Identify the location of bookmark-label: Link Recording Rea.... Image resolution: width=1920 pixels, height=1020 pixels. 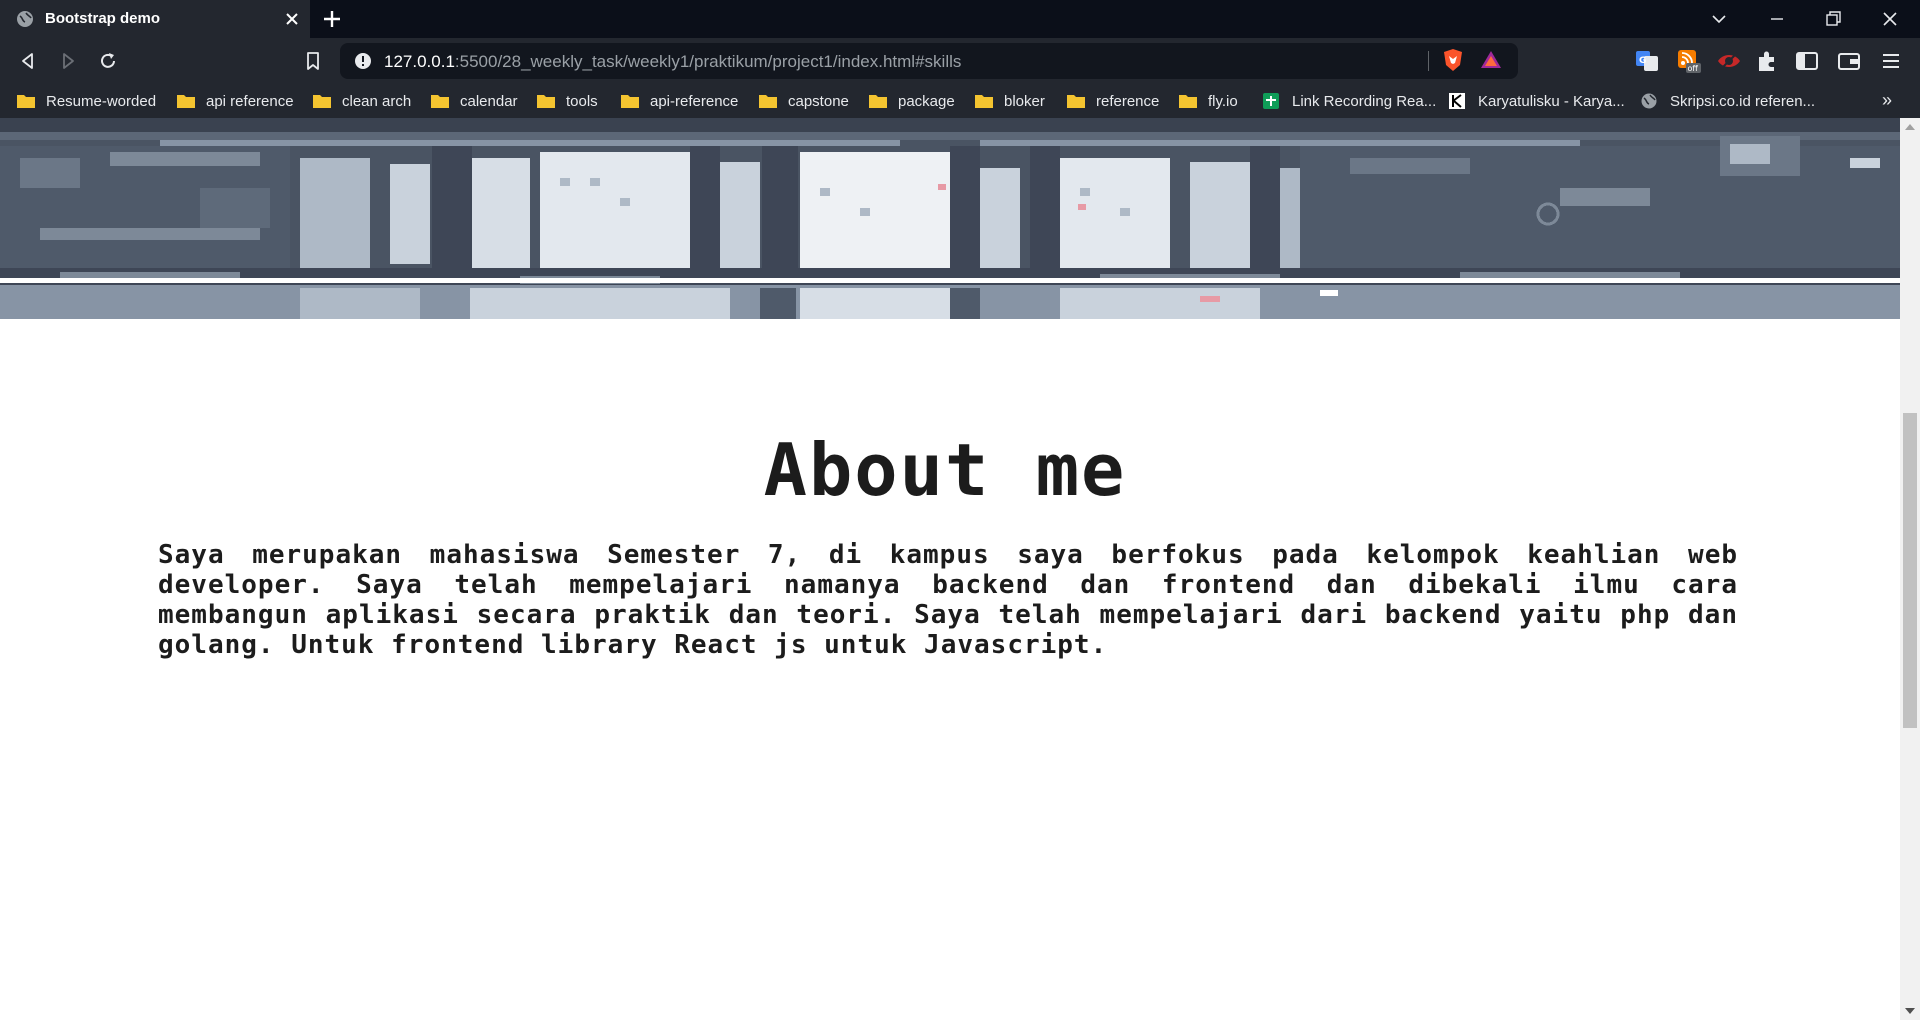
(1364, 101).